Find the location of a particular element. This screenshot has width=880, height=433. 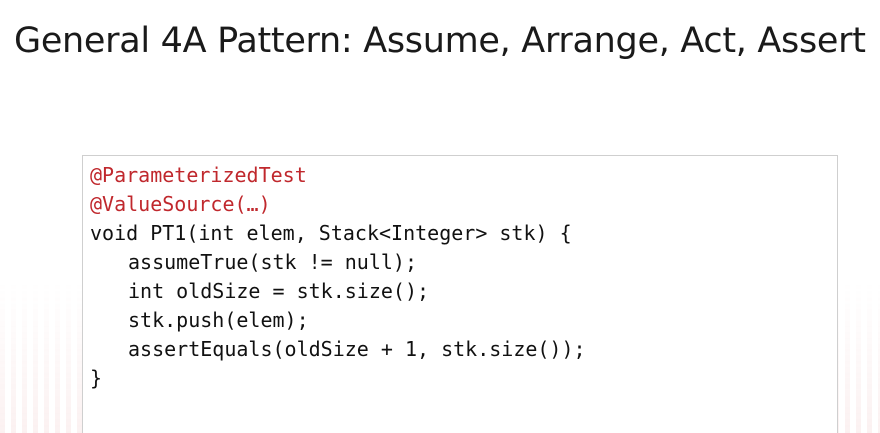

code-line-act: stk.push(elem); is located at coordinates (218, 320).